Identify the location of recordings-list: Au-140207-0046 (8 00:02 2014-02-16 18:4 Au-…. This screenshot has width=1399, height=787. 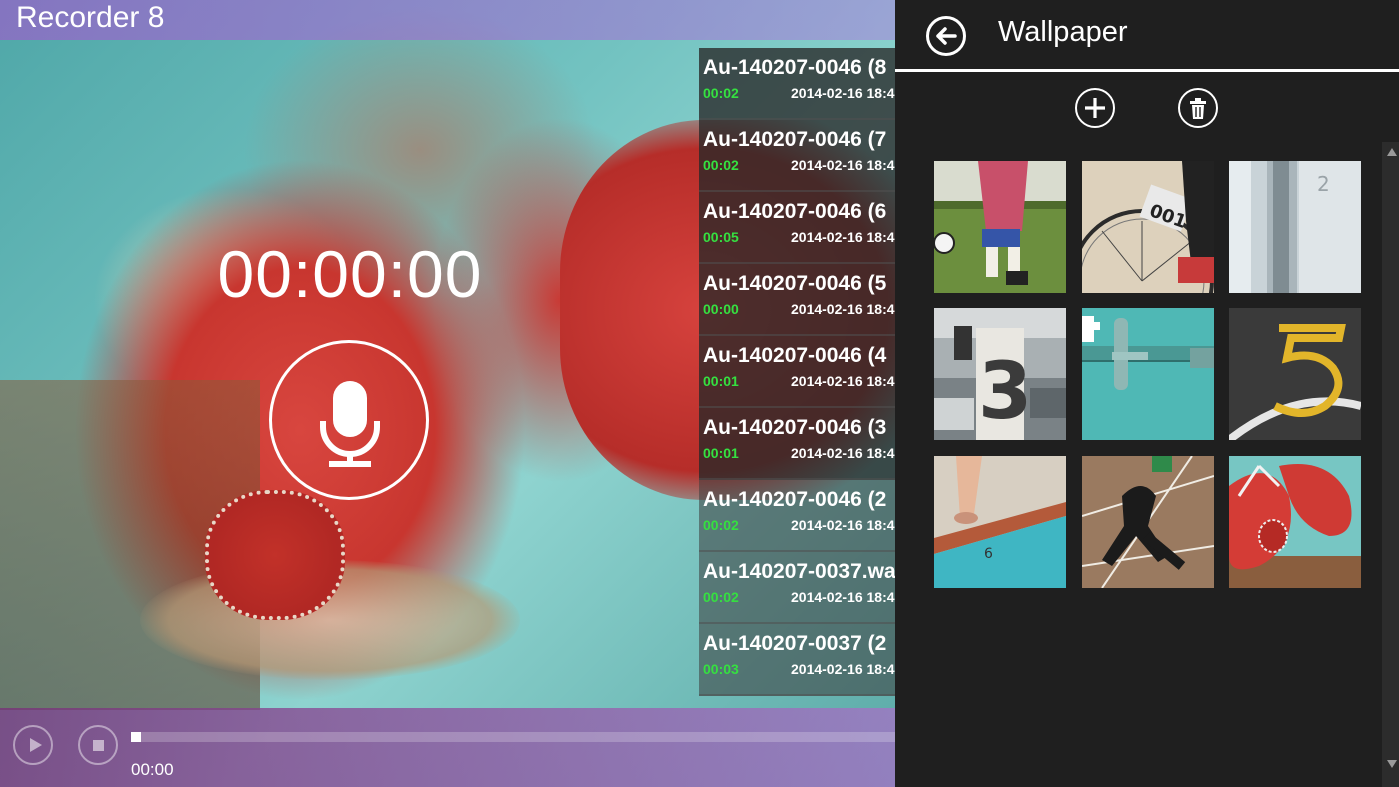
(797, 378).